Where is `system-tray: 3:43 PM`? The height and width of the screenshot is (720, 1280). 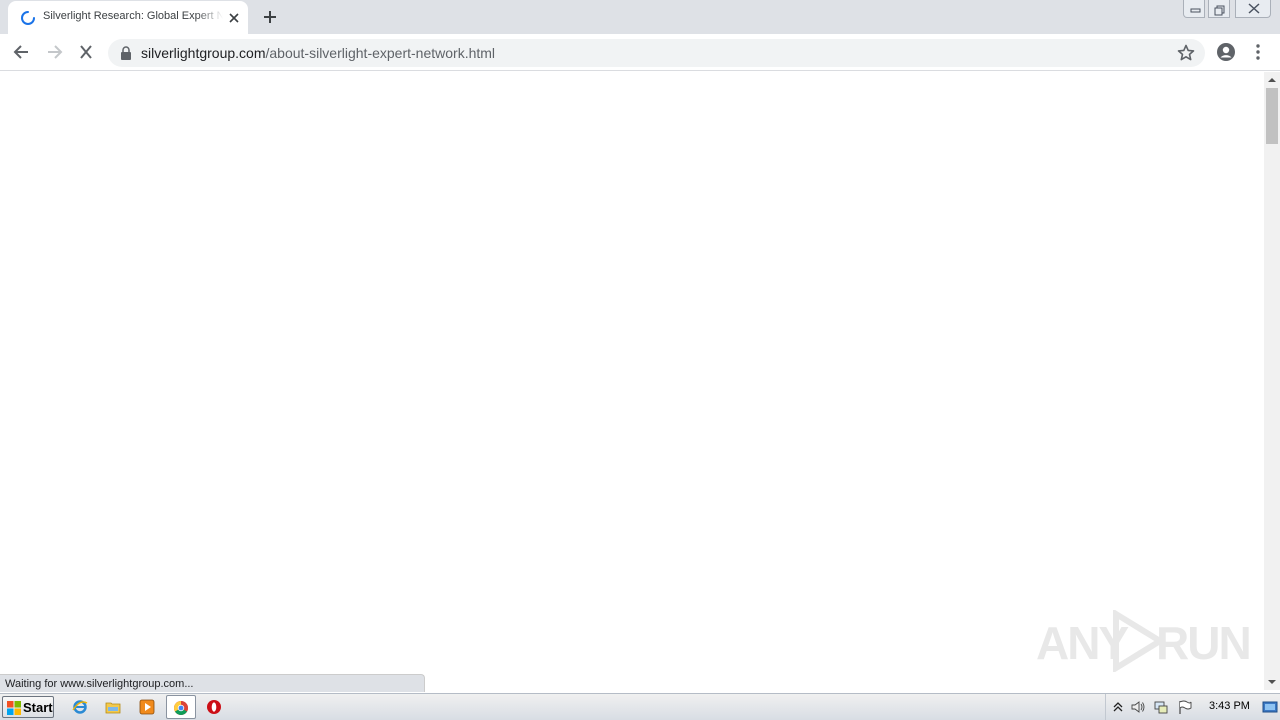
system-tray: 3:43 PM is located at coordinates (1192, 707).